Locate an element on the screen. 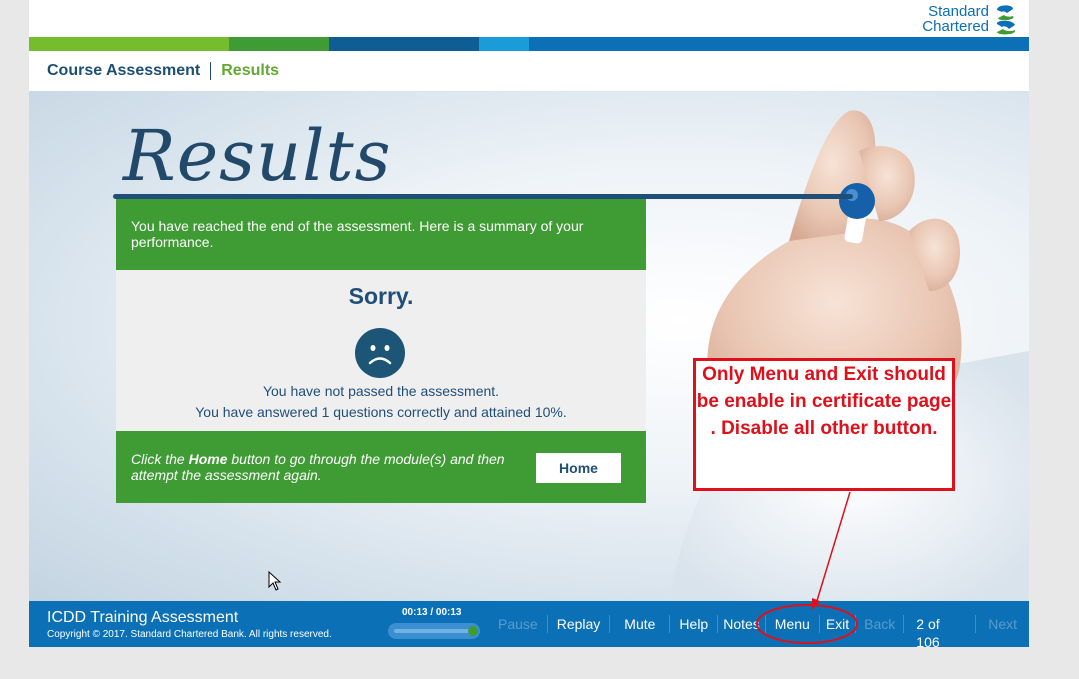  results-heading: Results is located at coordinates (257, 156).